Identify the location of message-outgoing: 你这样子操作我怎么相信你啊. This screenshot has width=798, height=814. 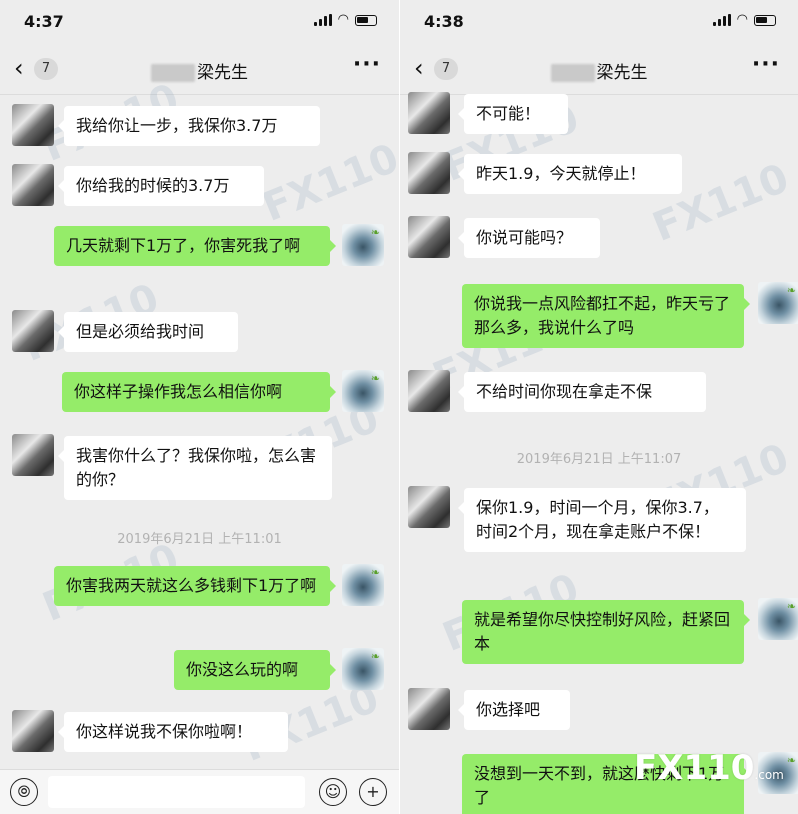
(199, 392).